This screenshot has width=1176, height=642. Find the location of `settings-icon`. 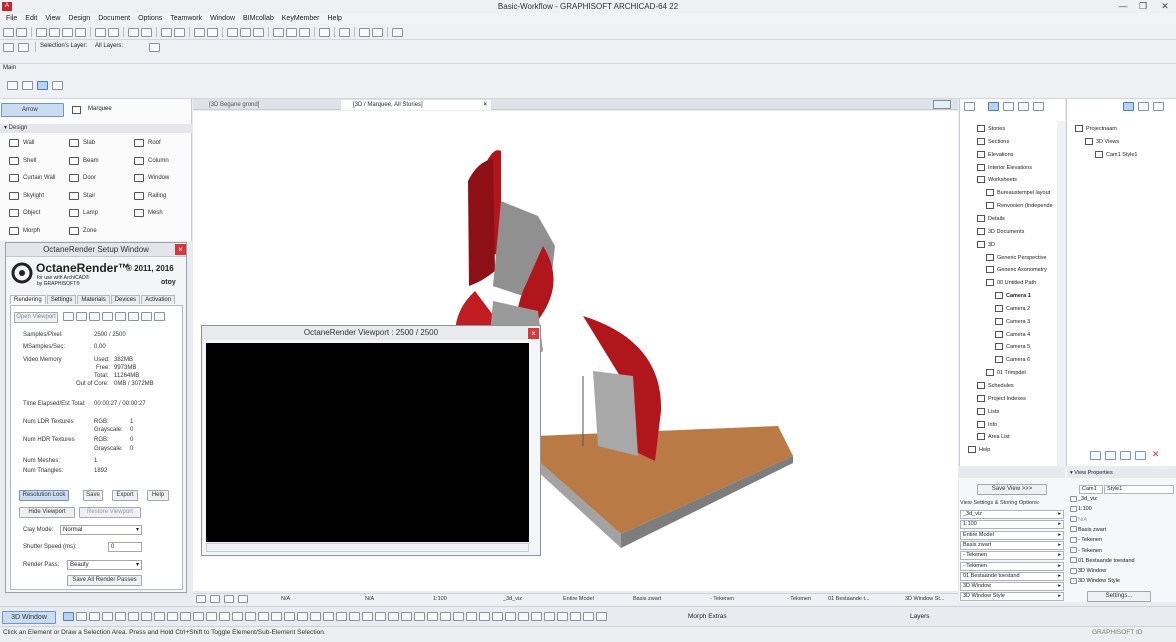

settings-icon is located at coordinates (154, 47).